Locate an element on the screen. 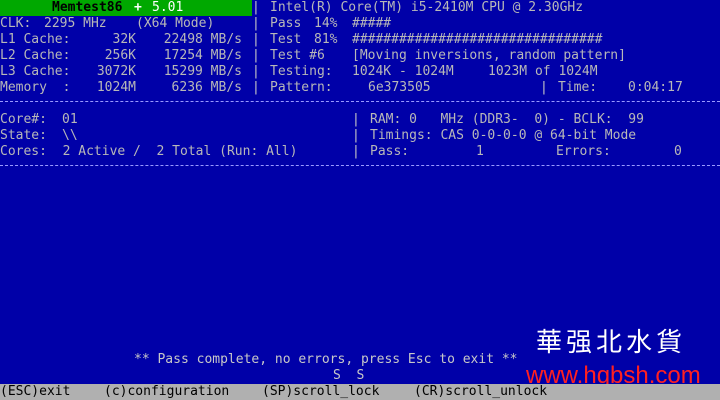  cache-size: 1024M is located at coordinates (116, 87).